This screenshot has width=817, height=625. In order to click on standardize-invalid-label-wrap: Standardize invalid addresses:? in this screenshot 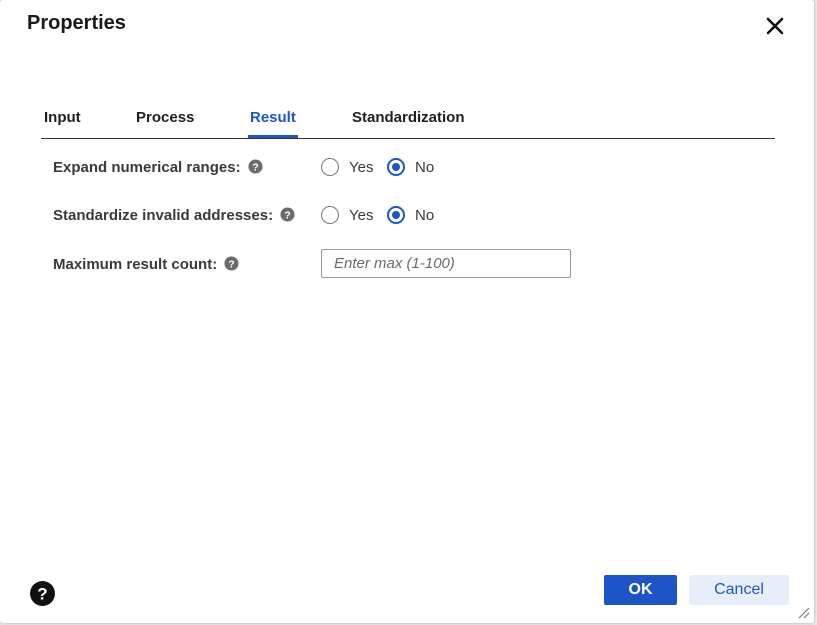, I will do `click(174, 216)`.